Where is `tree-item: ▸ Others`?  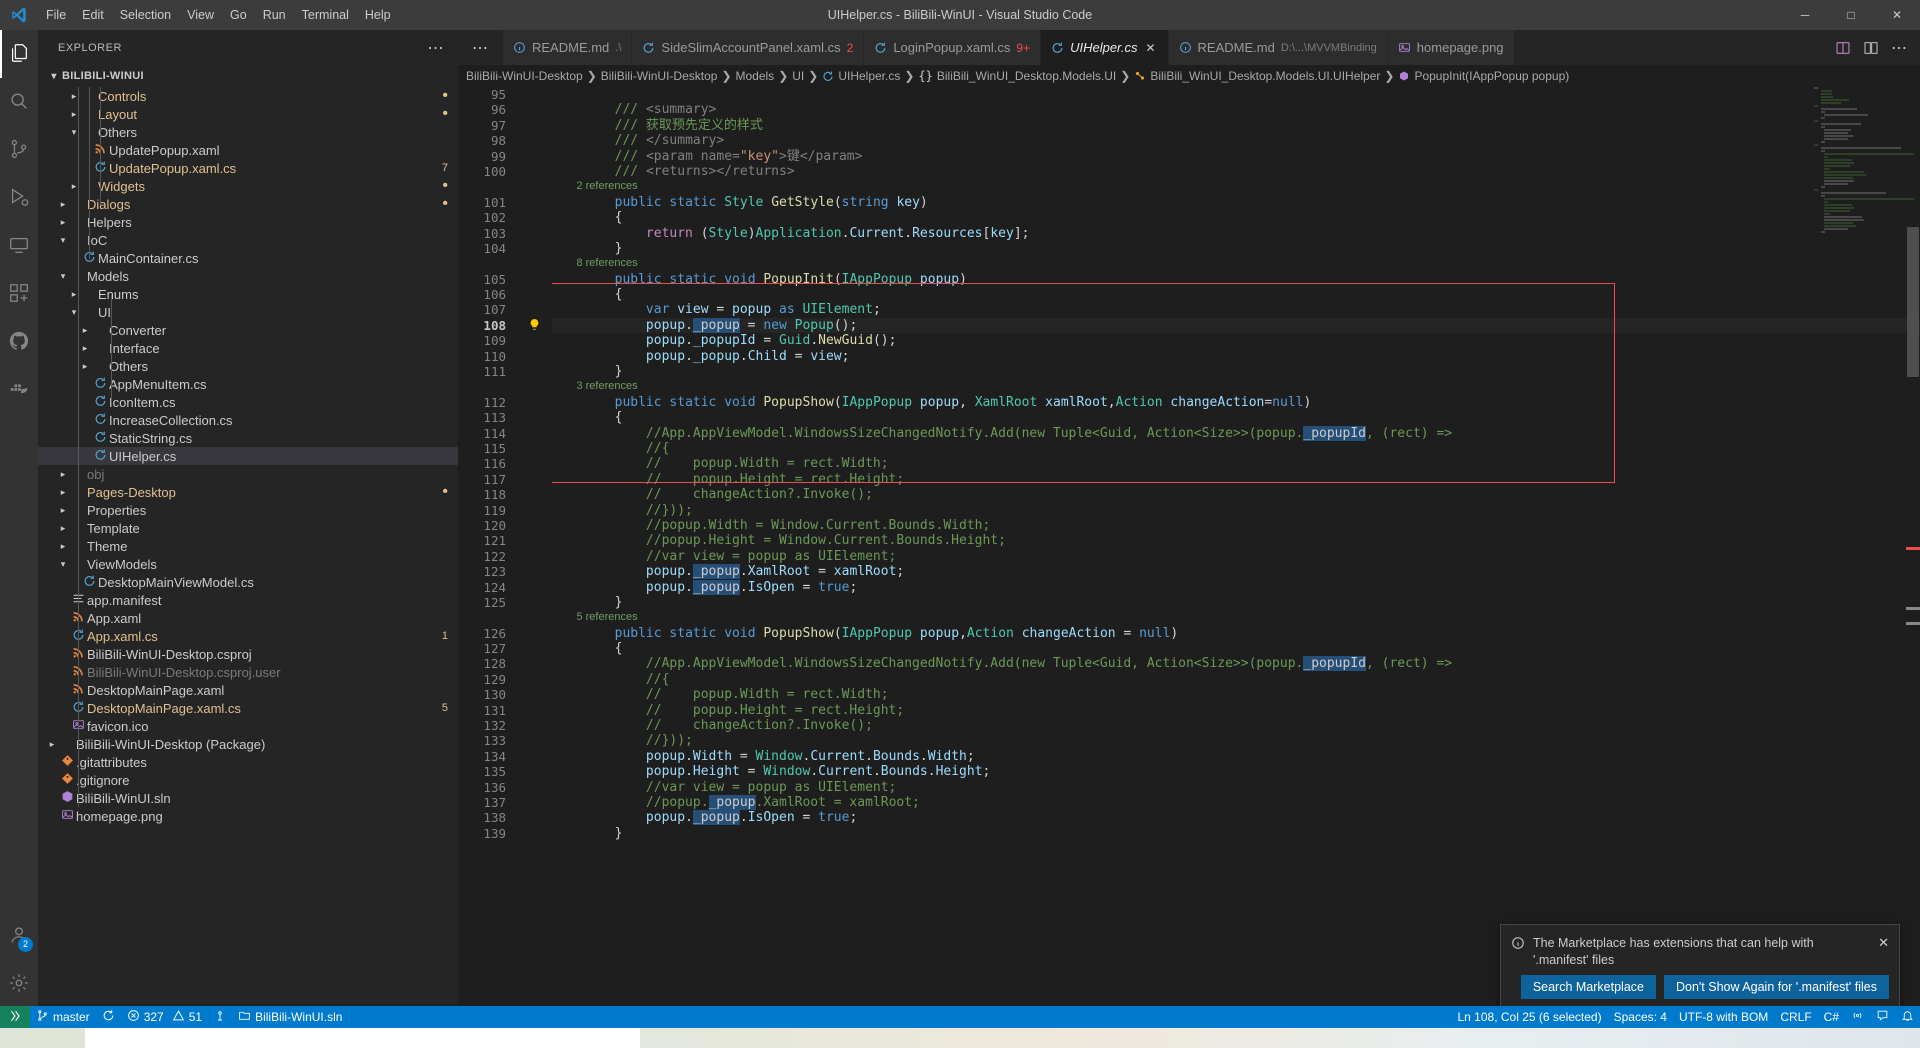 tree-item: ▸ Others is located at coordinates (248, 366).